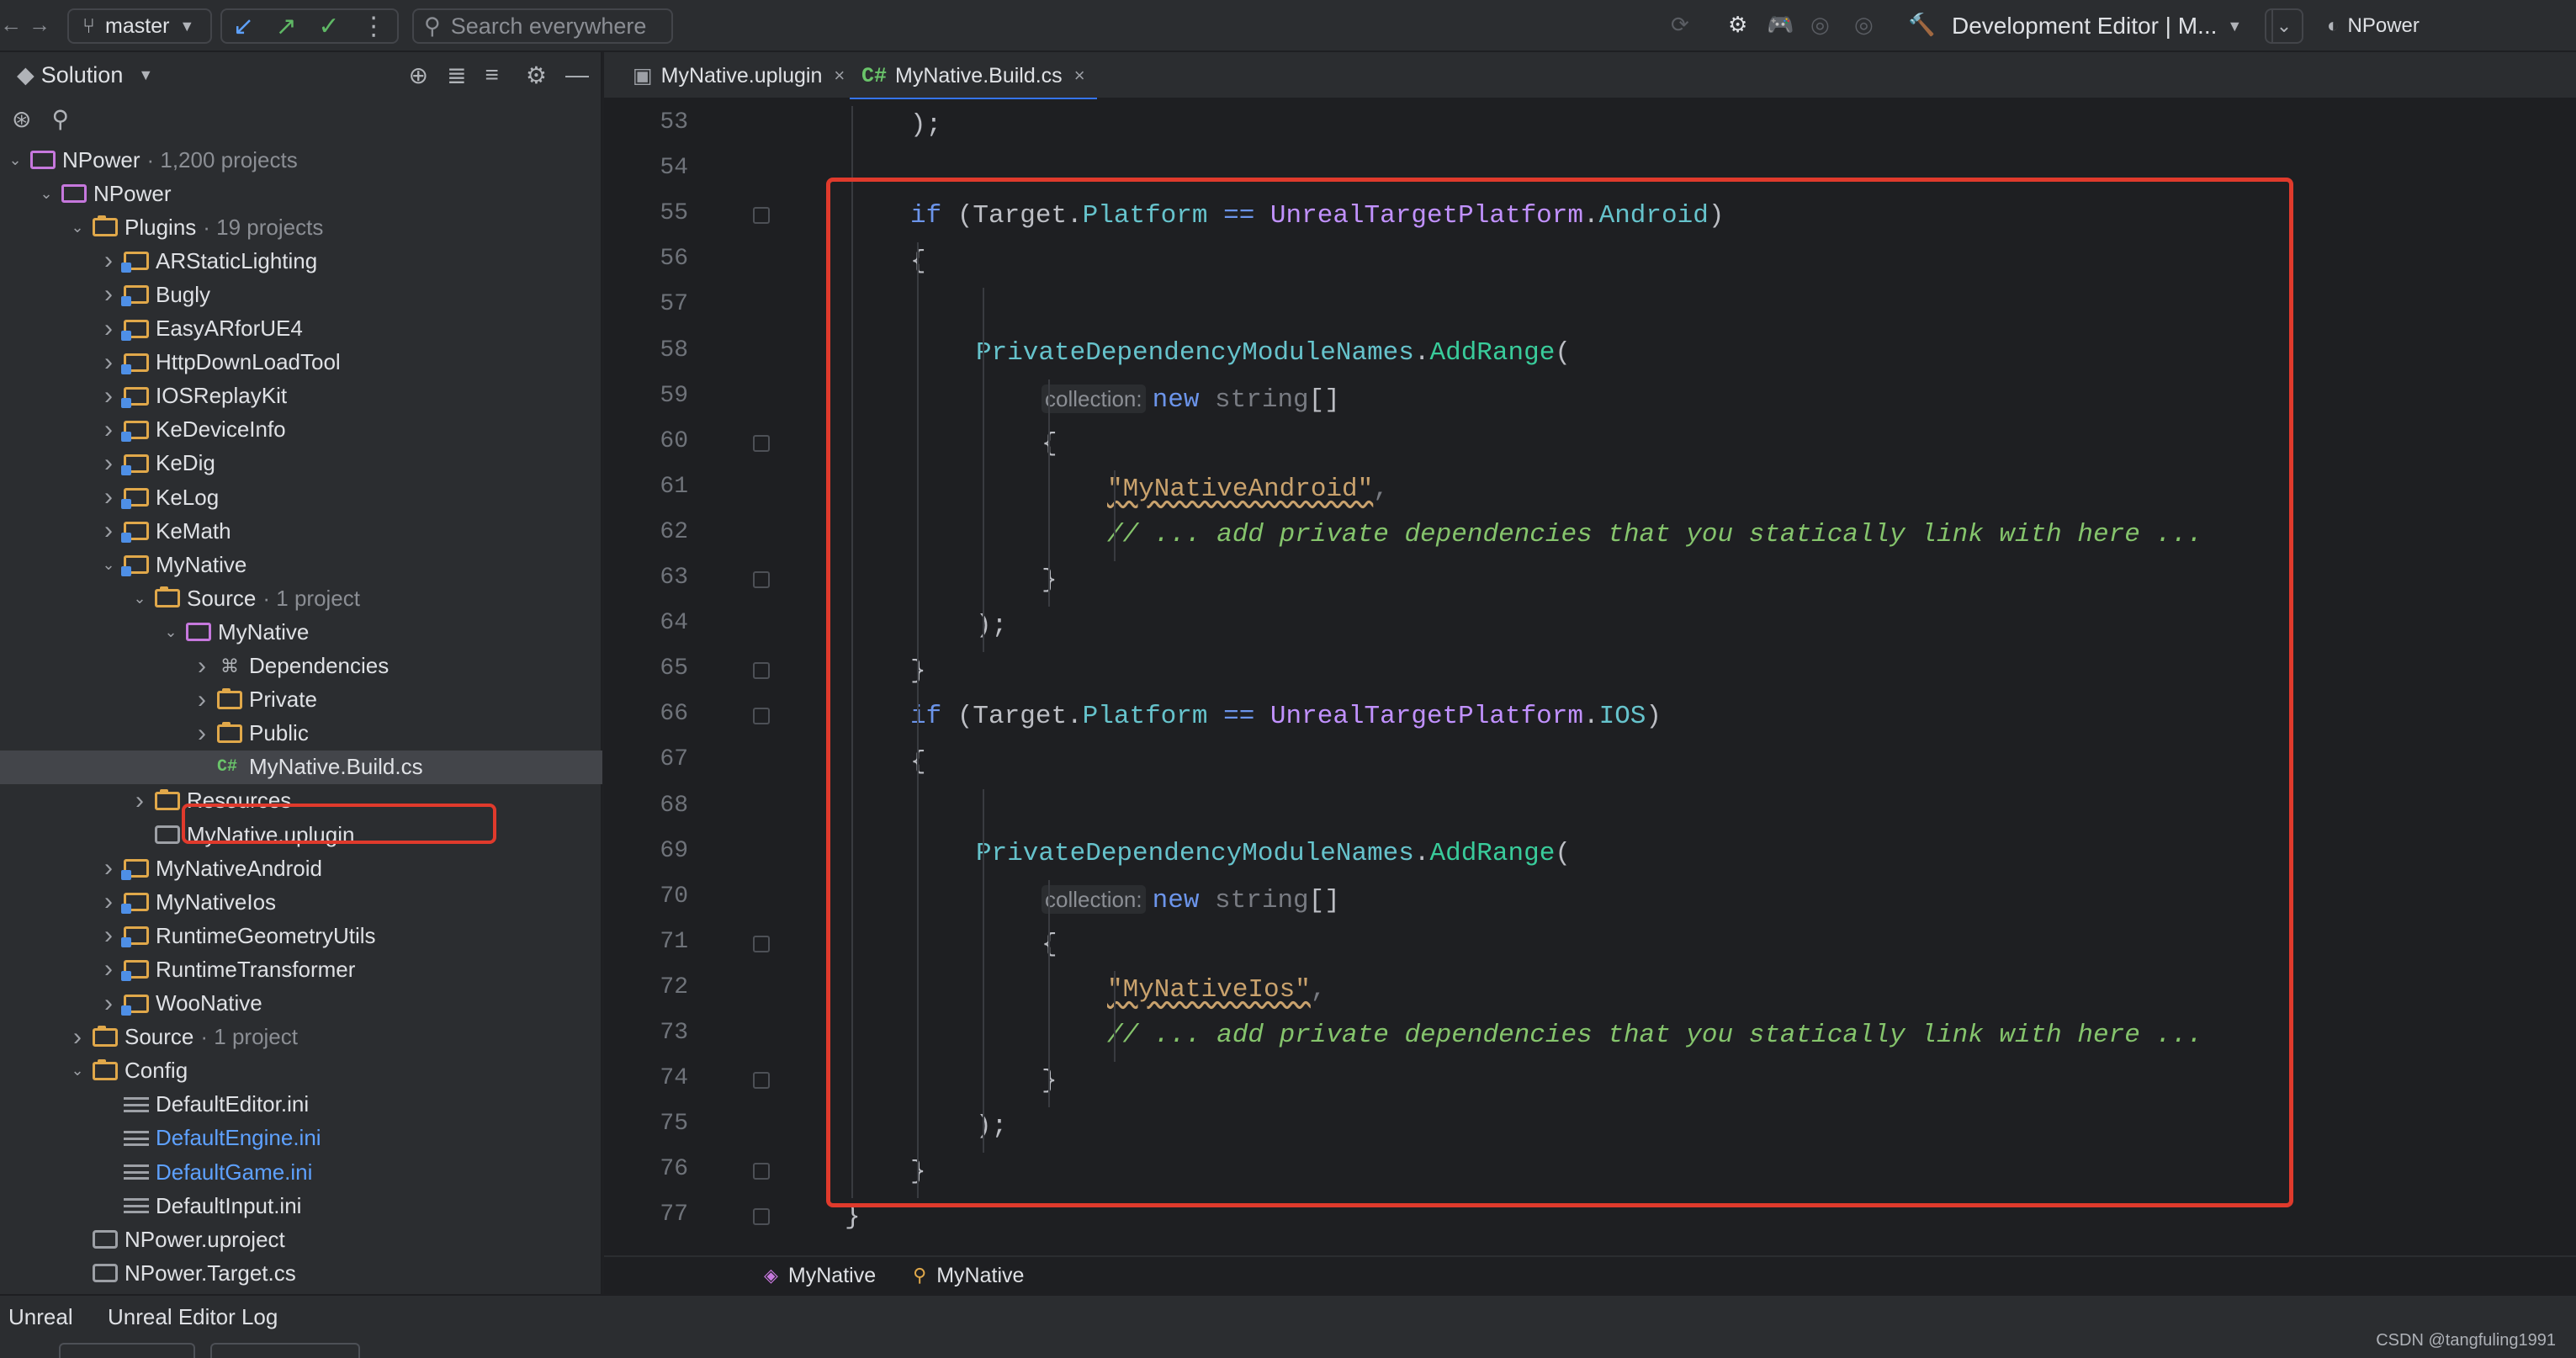 The image size is (2576, 1358). Describe the element at coordinates (2423, 26) in the screenshot. I see `project-selector: ◐ NPower` at that location.